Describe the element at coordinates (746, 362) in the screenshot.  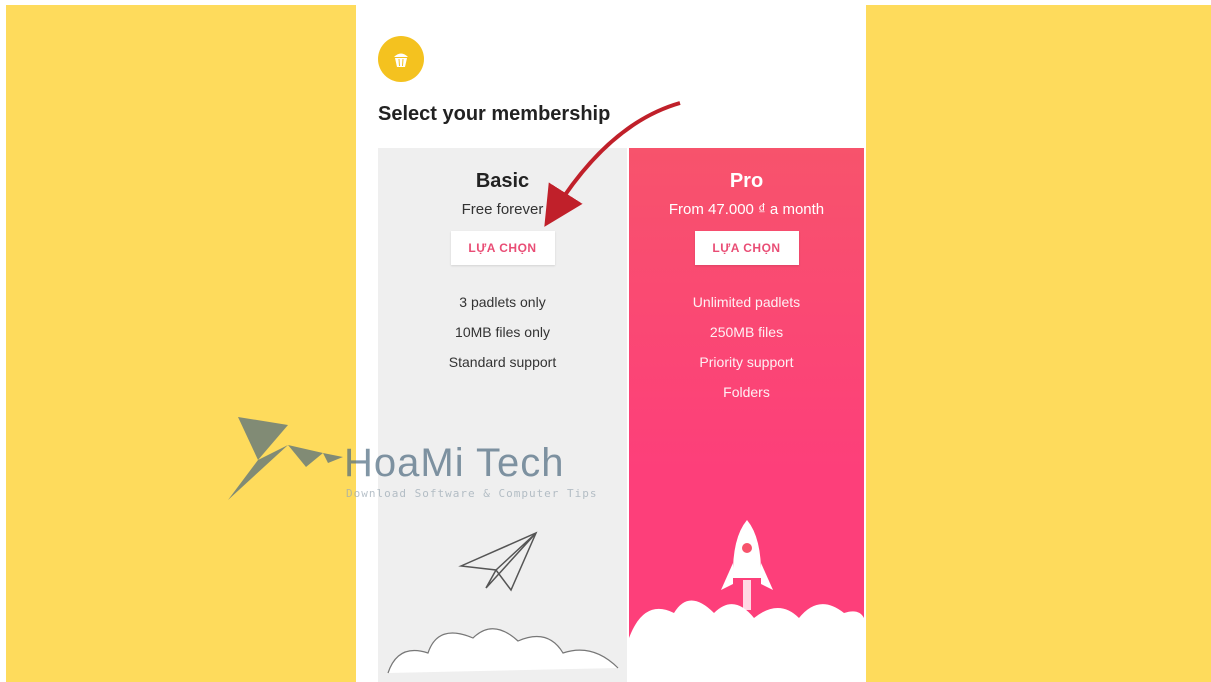
I see `feature-item: Priority support` at that location.